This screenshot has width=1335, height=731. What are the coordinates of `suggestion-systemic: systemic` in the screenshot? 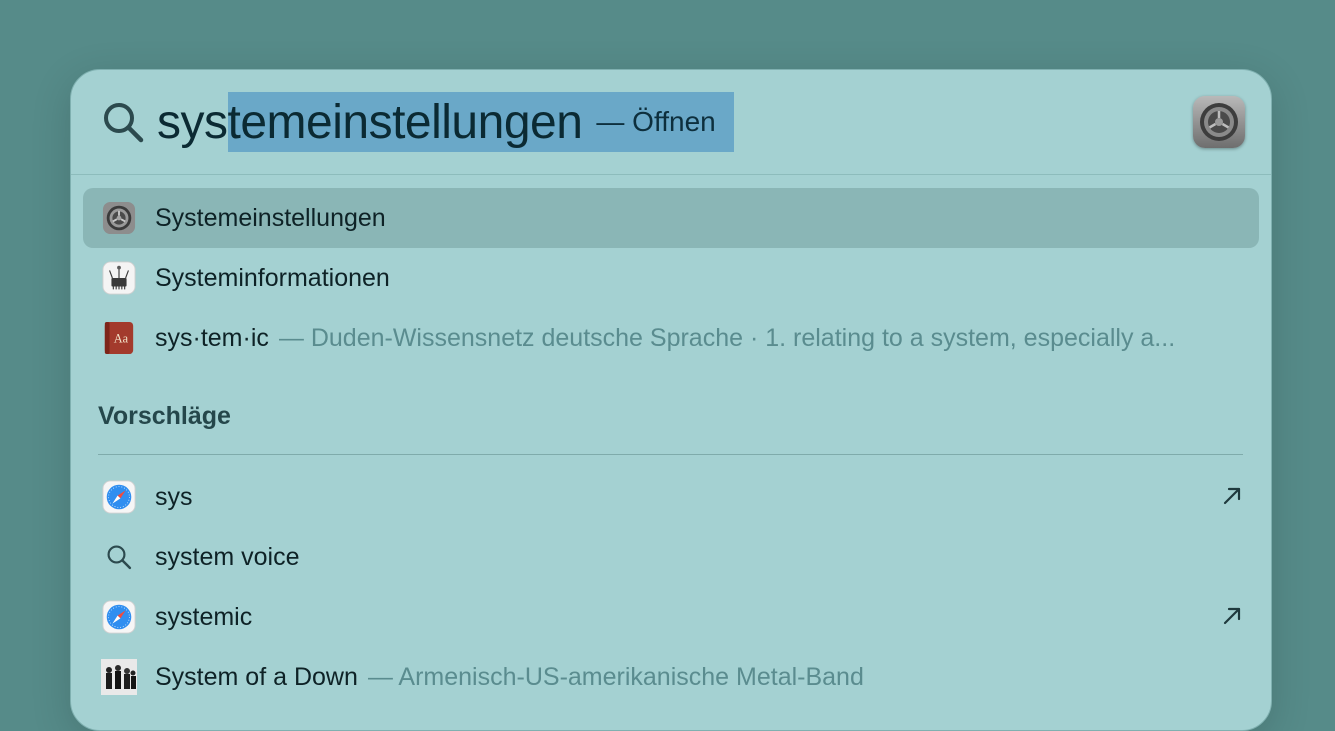 It's located at (671, 617).